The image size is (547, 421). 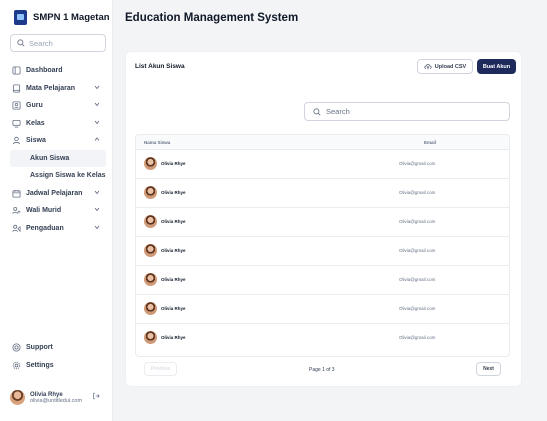 What do you see at coordinates (16, 211) in the screenshot?
I see `users-icon` at bounding box center [16, 211].